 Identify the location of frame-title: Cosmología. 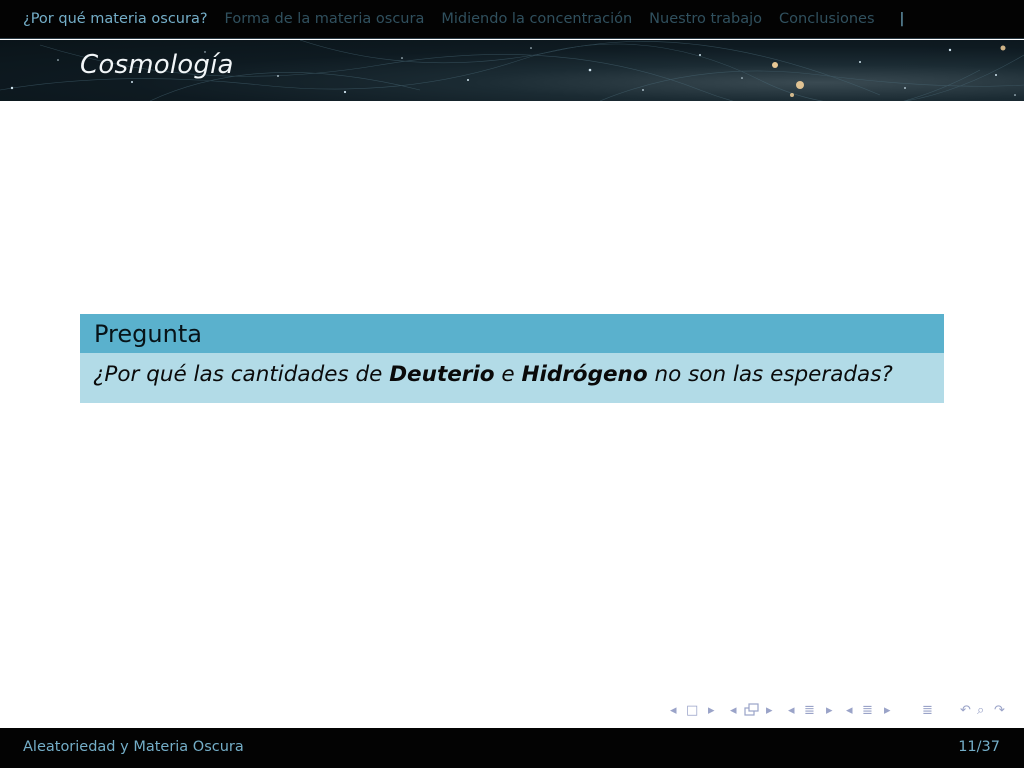
(157, 65).